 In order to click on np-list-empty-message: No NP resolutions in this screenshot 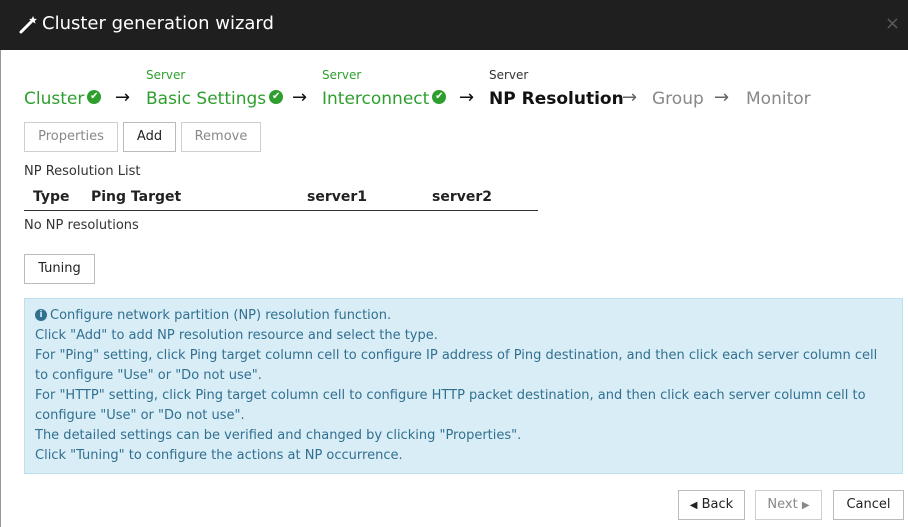, I will do `click(81, 225)`.